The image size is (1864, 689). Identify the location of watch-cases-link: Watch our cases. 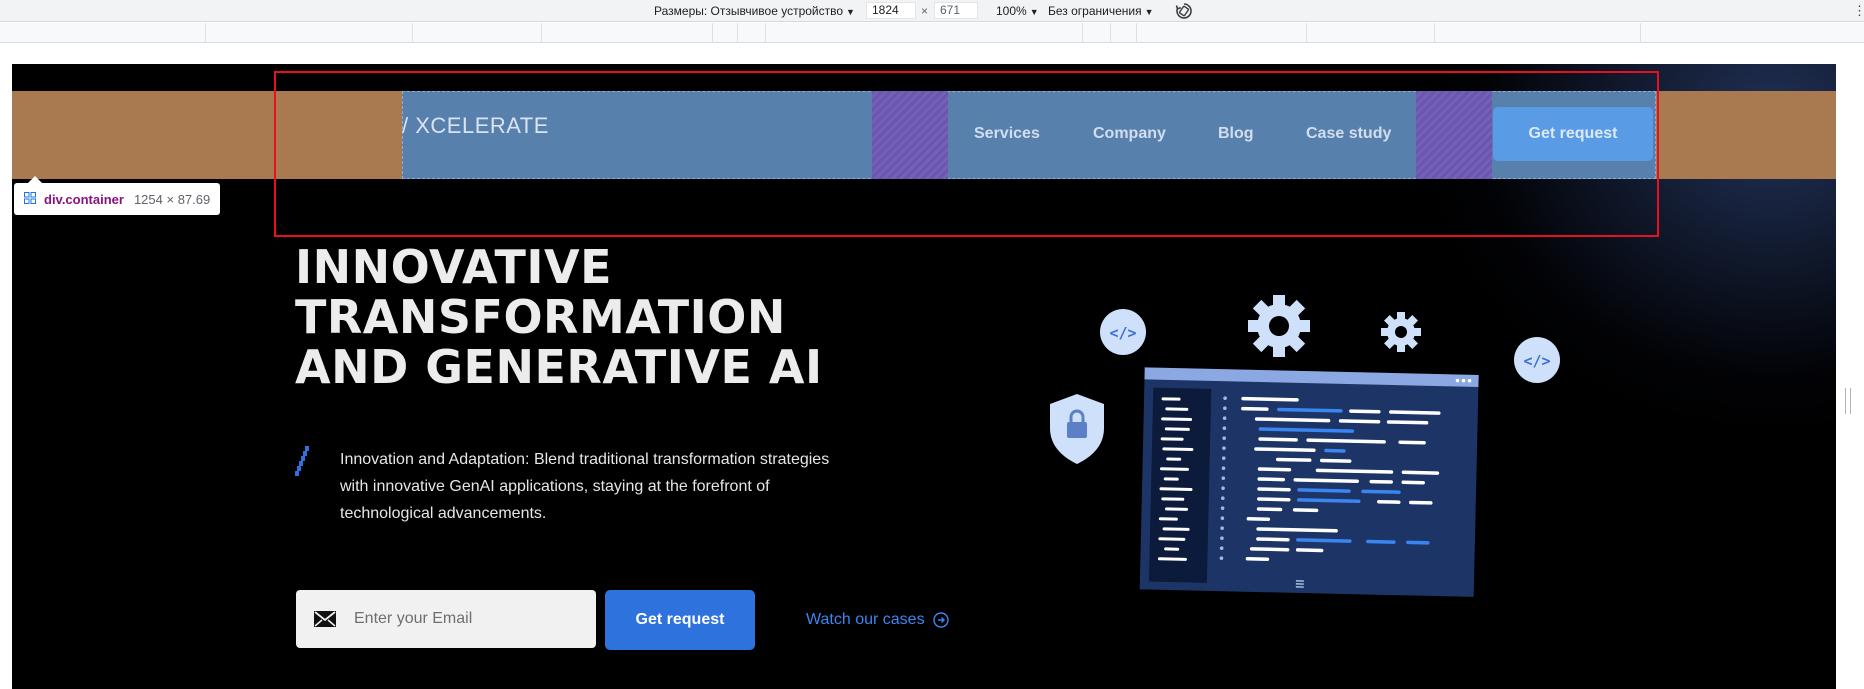
(877, 620).